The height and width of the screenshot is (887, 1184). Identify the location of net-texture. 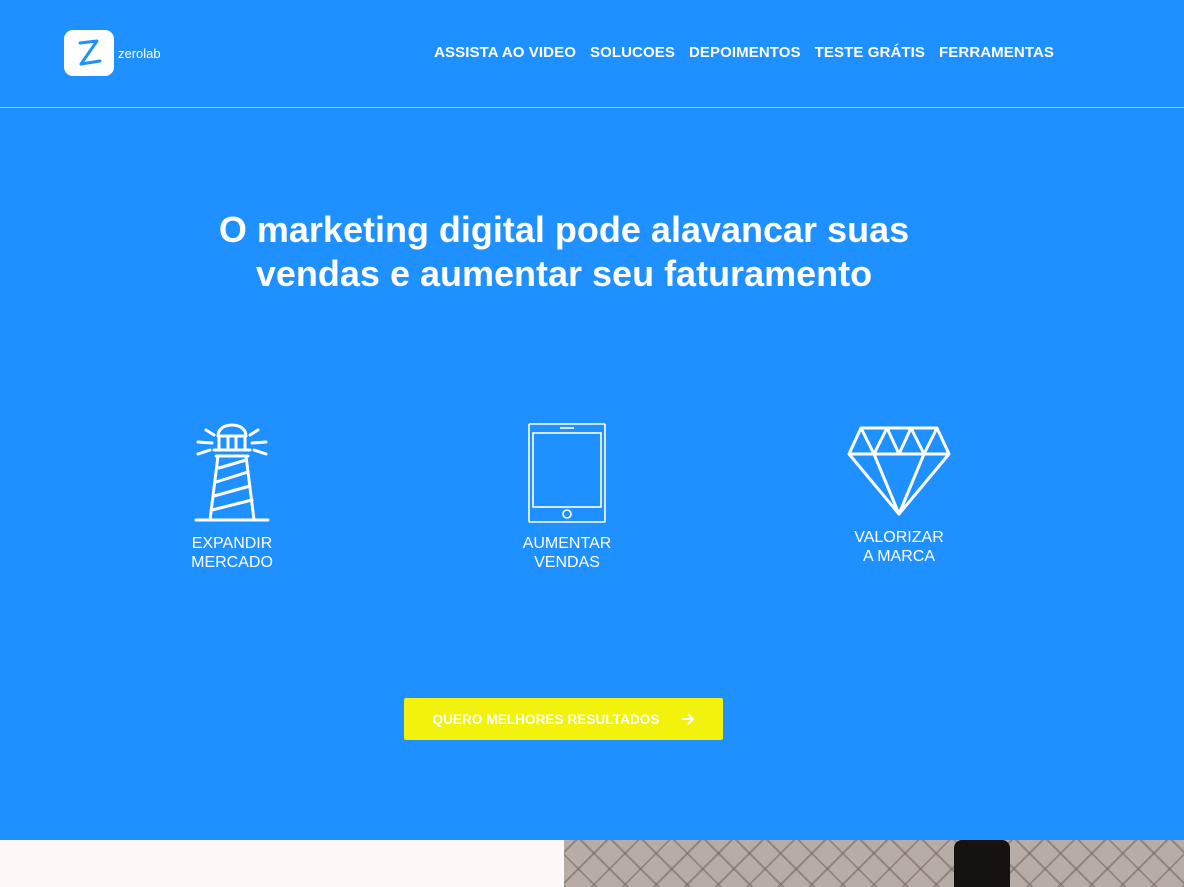
(874, 863).